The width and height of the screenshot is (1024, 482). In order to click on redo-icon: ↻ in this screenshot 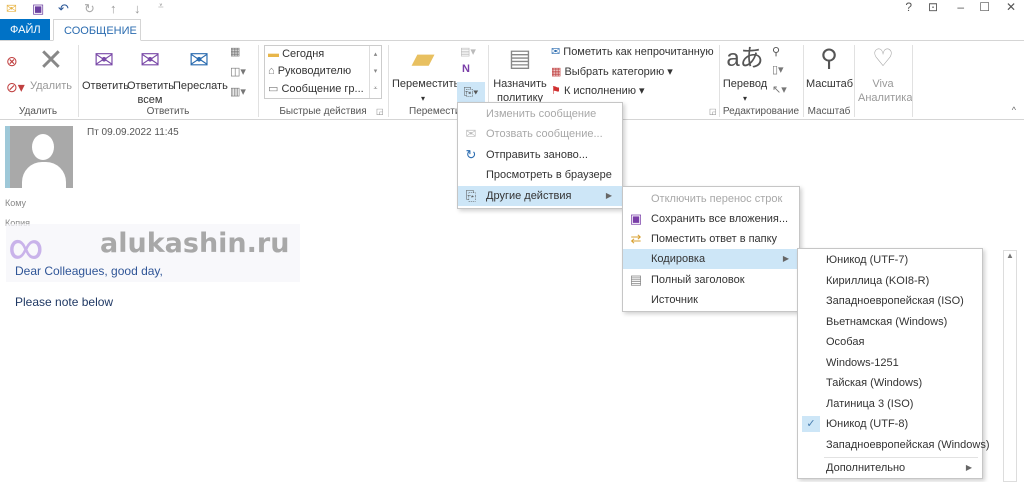, I will do `click(89, 9)`.